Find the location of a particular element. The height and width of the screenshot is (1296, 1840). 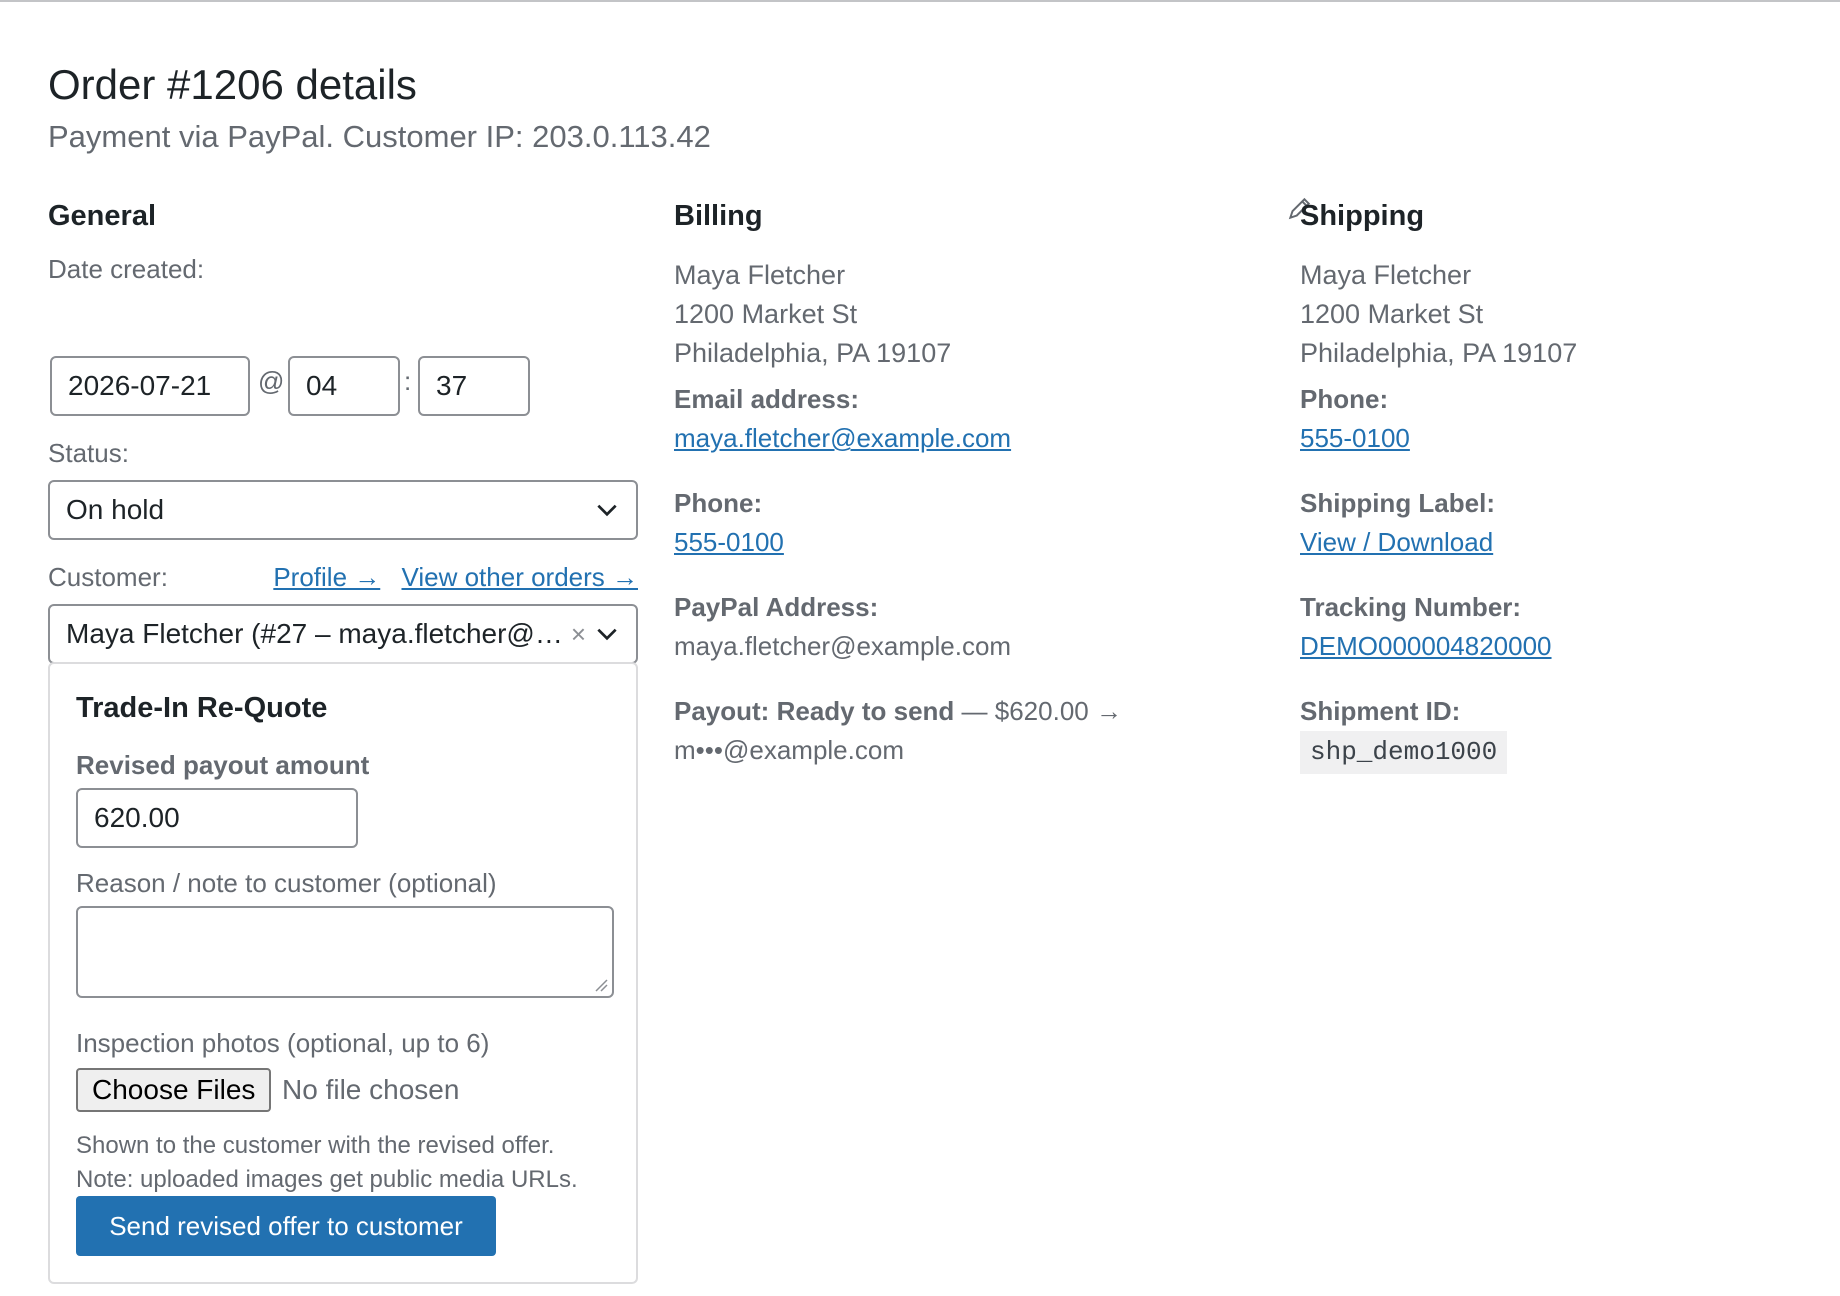

shipping-label-label: Shipping Label: is located at coordinates (1397, 503).